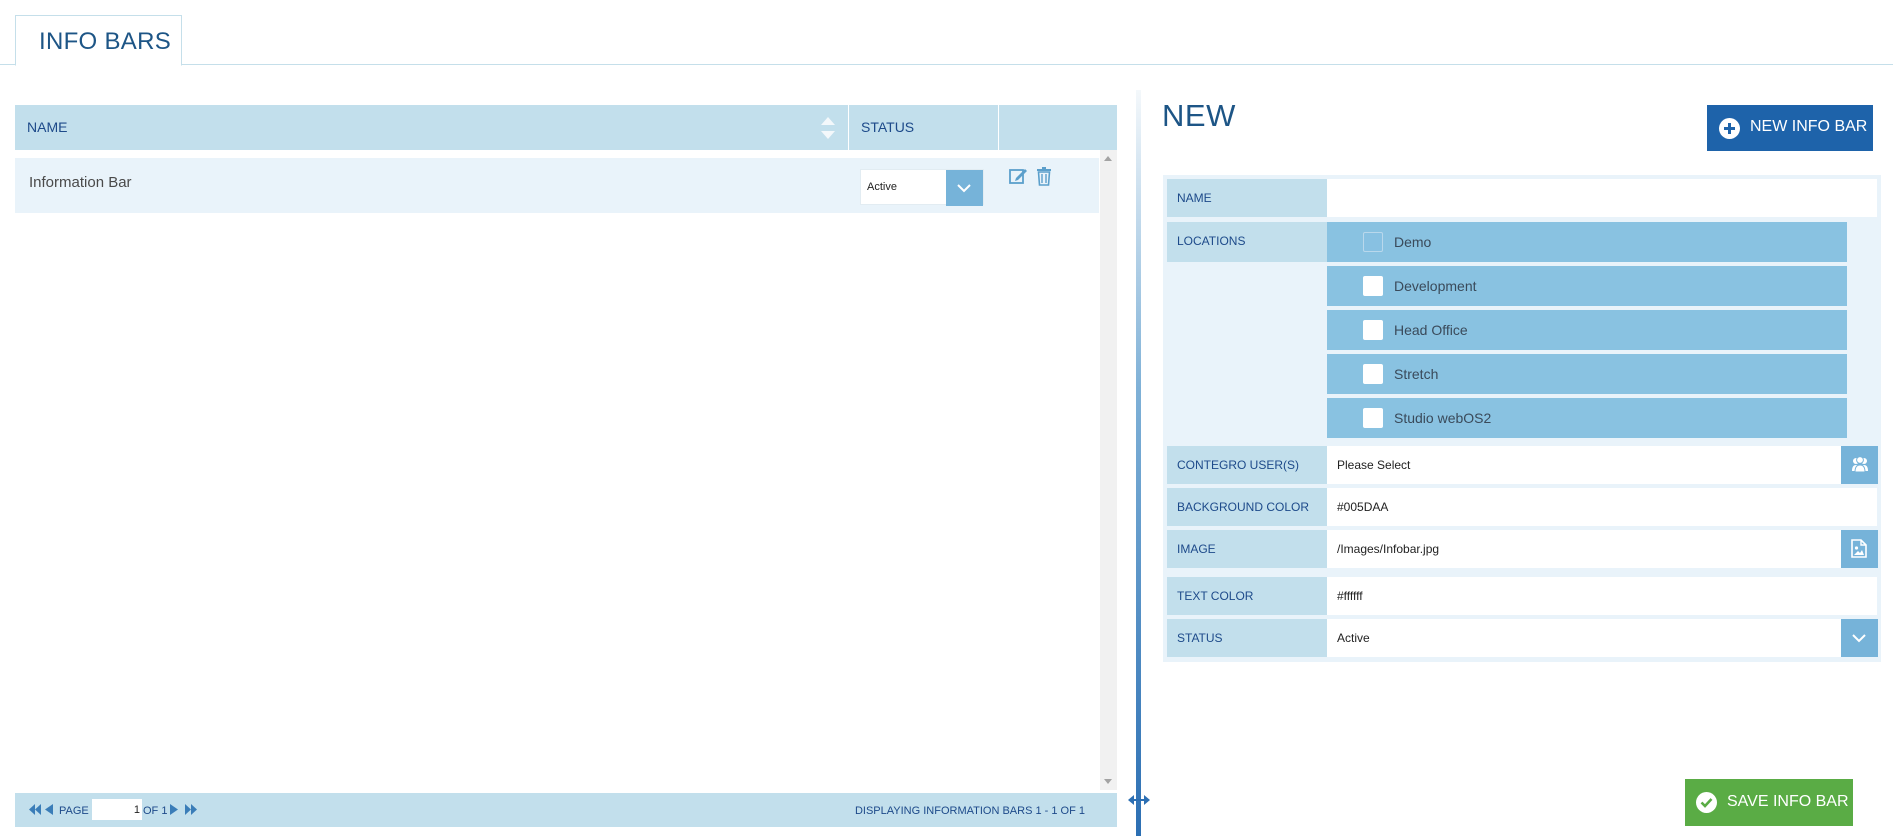 Image resolution: width=1893 pixels, height=836 pixels. I want to click on column-header-name: NAME, so click(432, 127).